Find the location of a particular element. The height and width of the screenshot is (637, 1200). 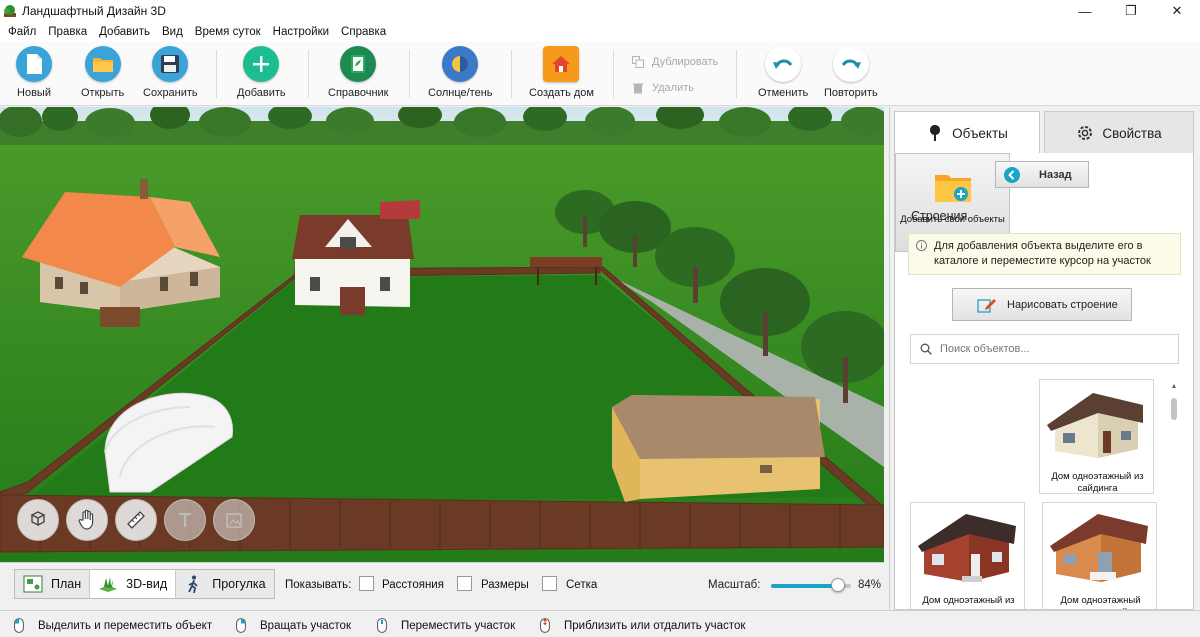

status-zoom: Приблизить или отдалить участок is located at coordinates (642, 625).